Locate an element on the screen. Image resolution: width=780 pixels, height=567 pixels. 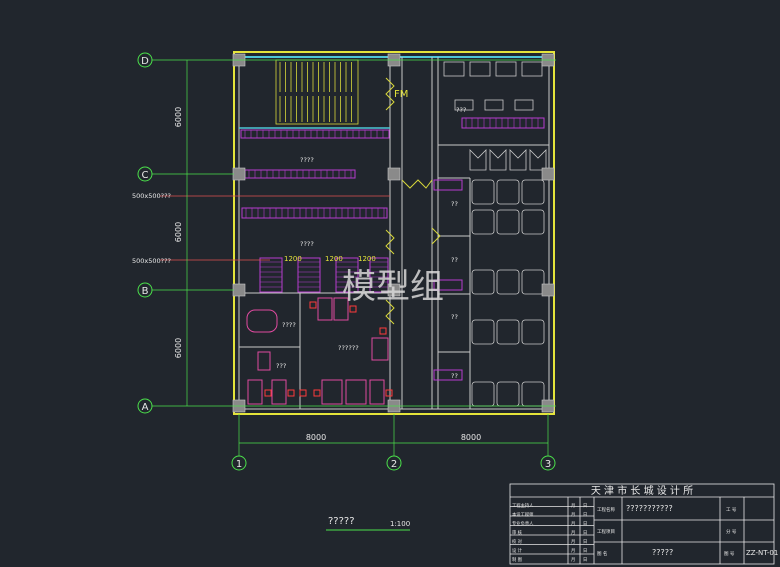
row2-month: 月 is located at coordinates (573, 515).